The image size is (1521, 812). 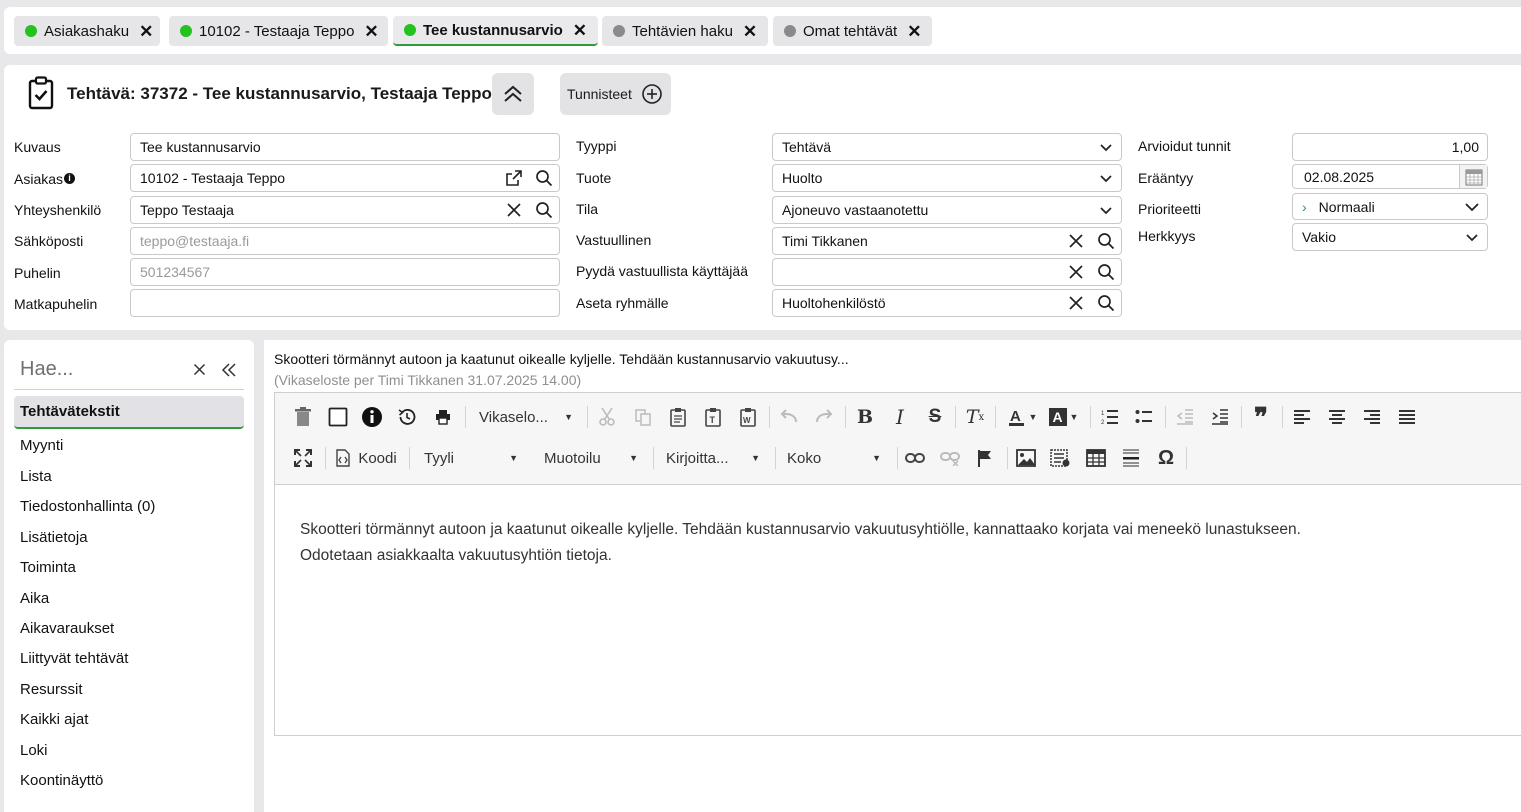 I want to click on calendar-icon, so click(x=1473, y=176).